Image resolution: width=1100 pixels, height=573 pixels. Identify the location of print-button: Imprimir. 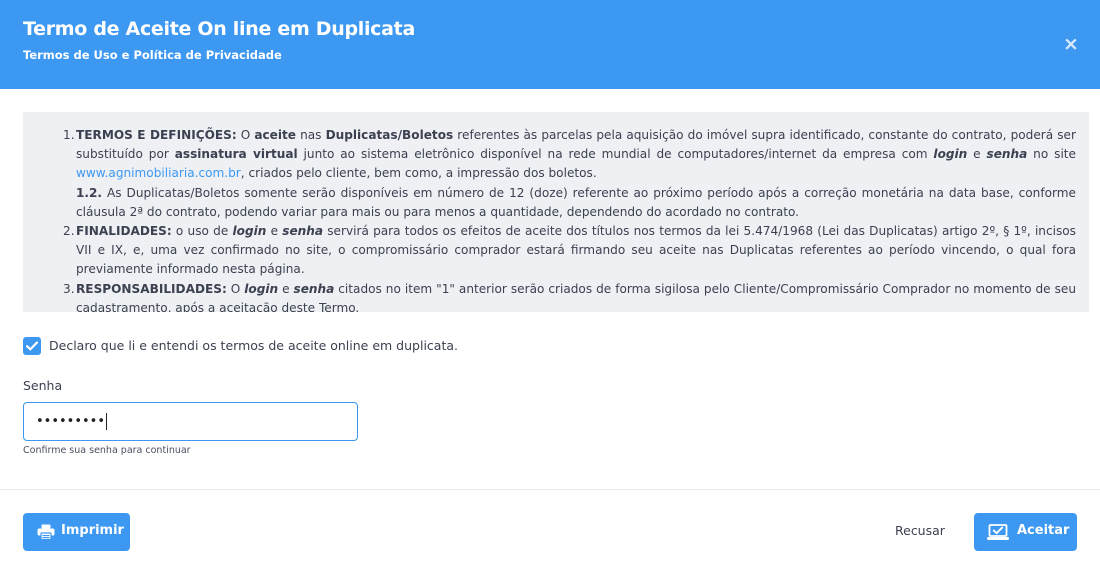
(76, 532).